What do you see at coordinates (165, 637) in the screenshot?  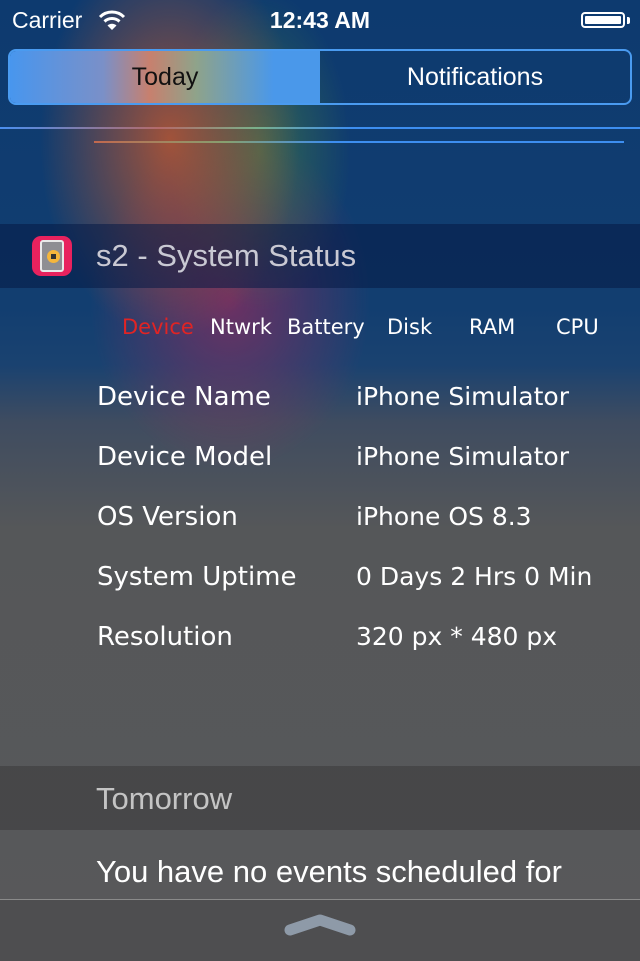 I see `row-label-resolution: Resolution` at bounding box center [165, 637].